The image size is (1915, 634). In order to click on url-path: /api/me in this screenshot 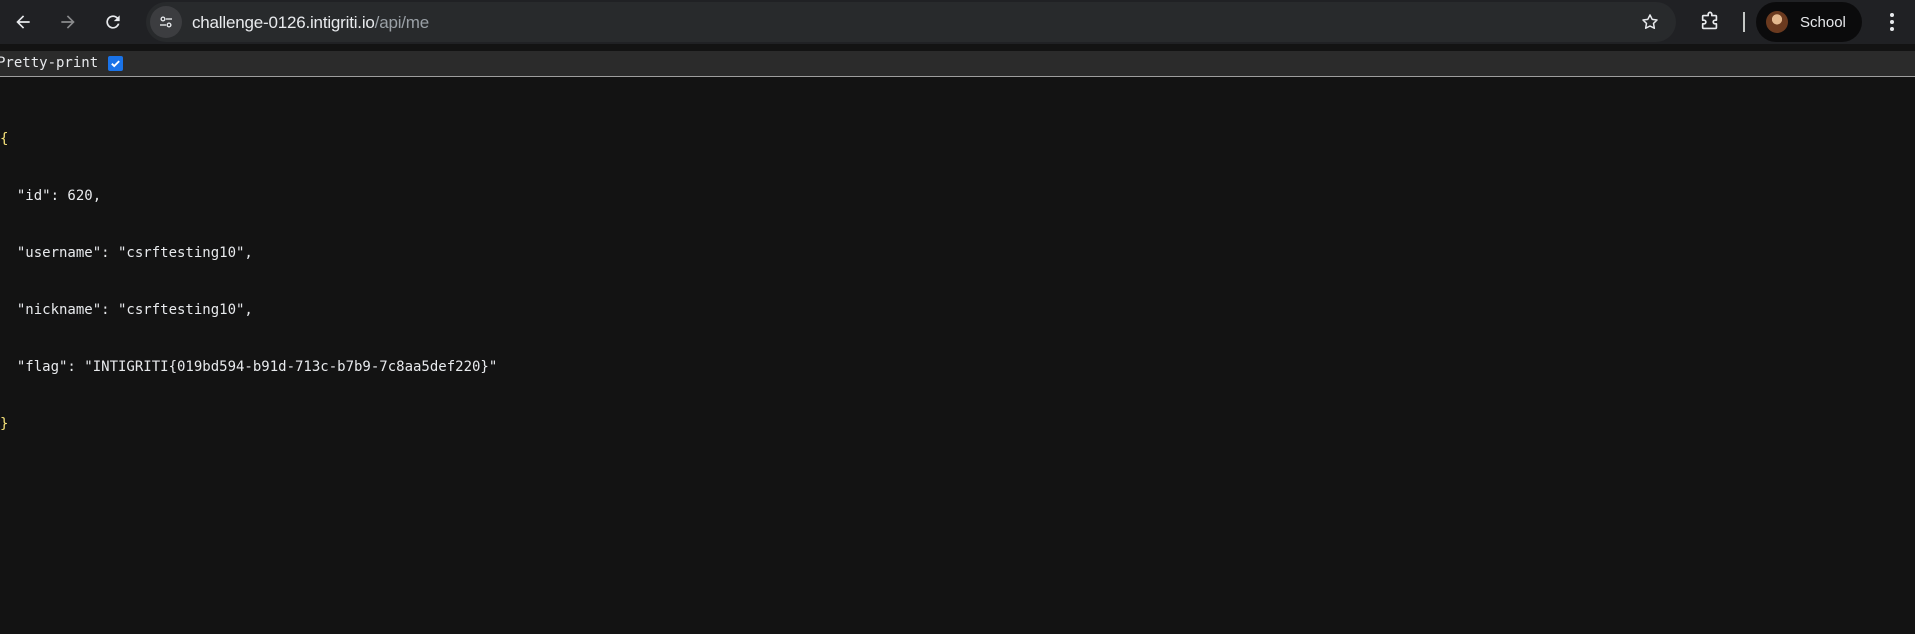, I will do `click(402, 22)`.